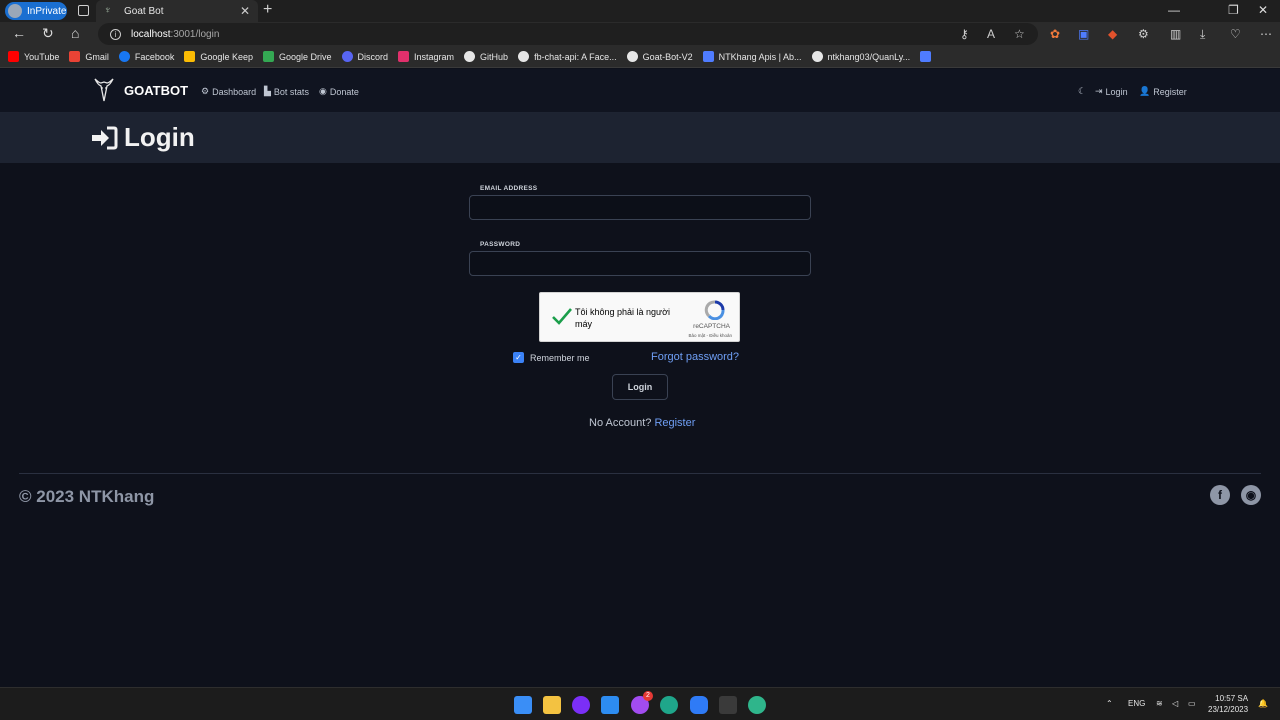  I want to click on extension-icon: ✿, so click(1055, 34).